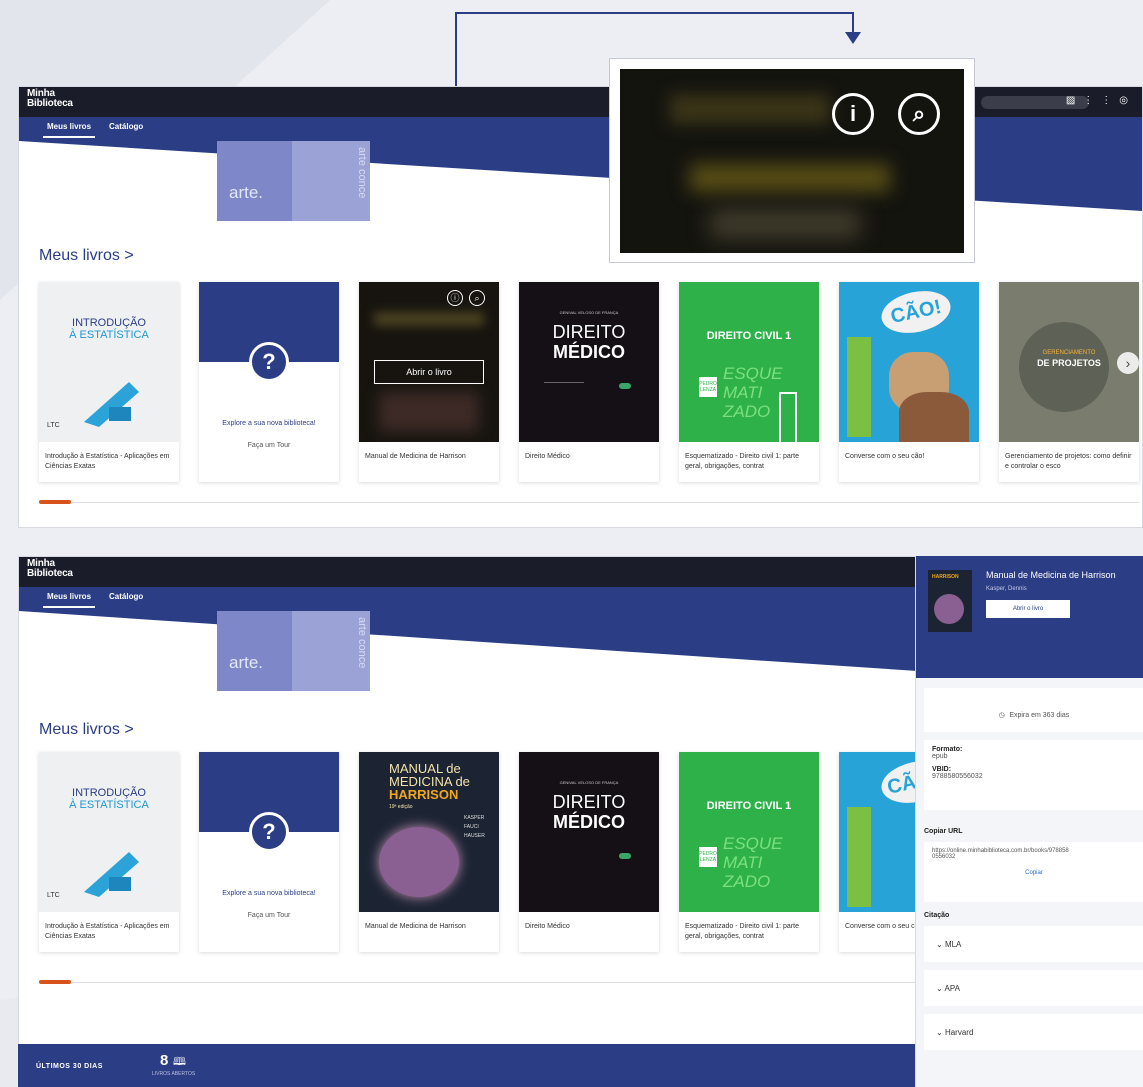  Describe the element at coordinates (952, 988) in the screenshot. I see `citation-apa-label: APA` at that location.